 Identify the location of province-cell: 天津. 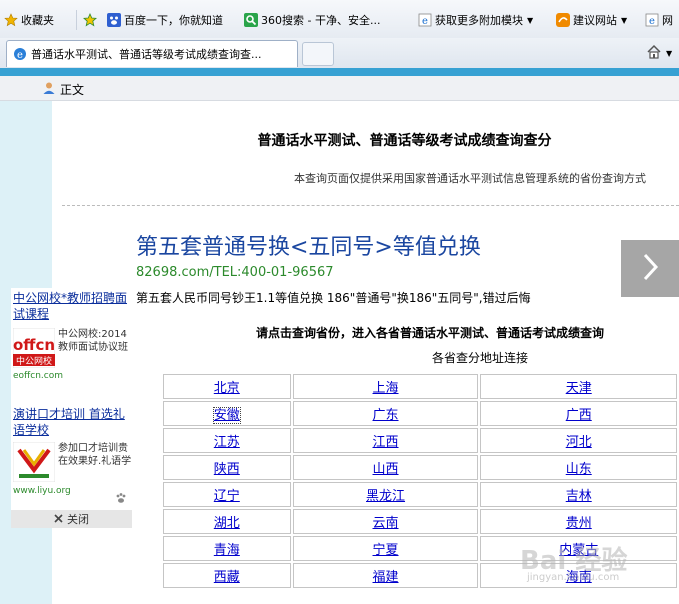
(578, 386).